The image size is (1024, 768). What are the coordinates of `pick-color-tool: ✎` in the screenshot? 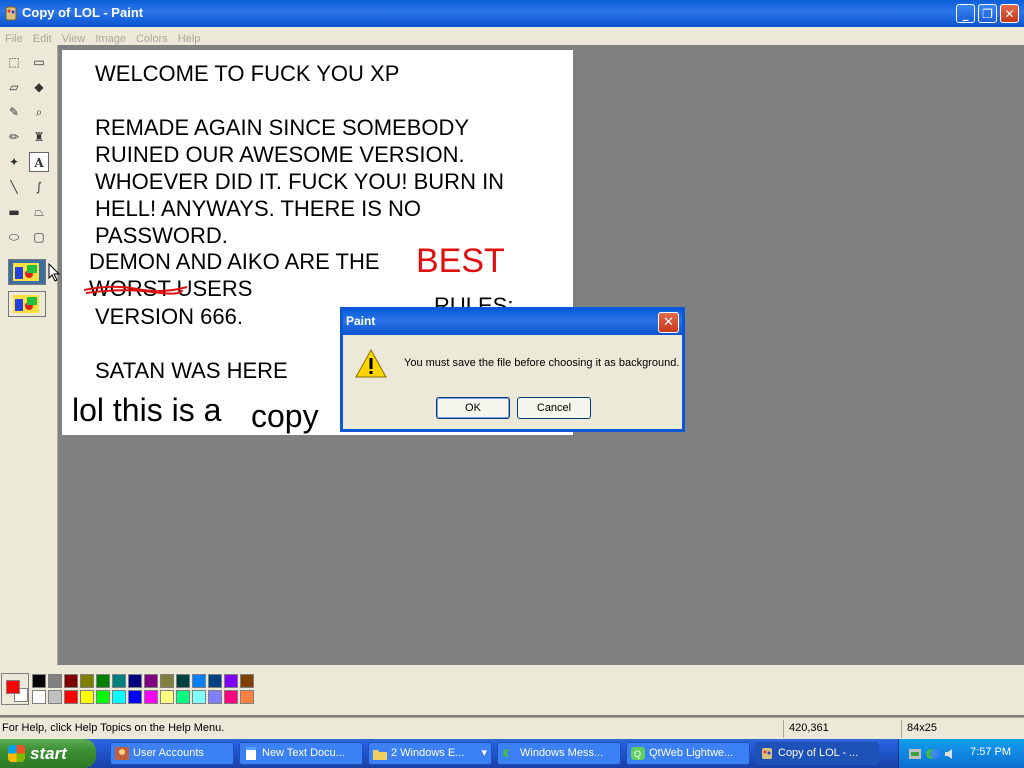 It's located at (14, 112).